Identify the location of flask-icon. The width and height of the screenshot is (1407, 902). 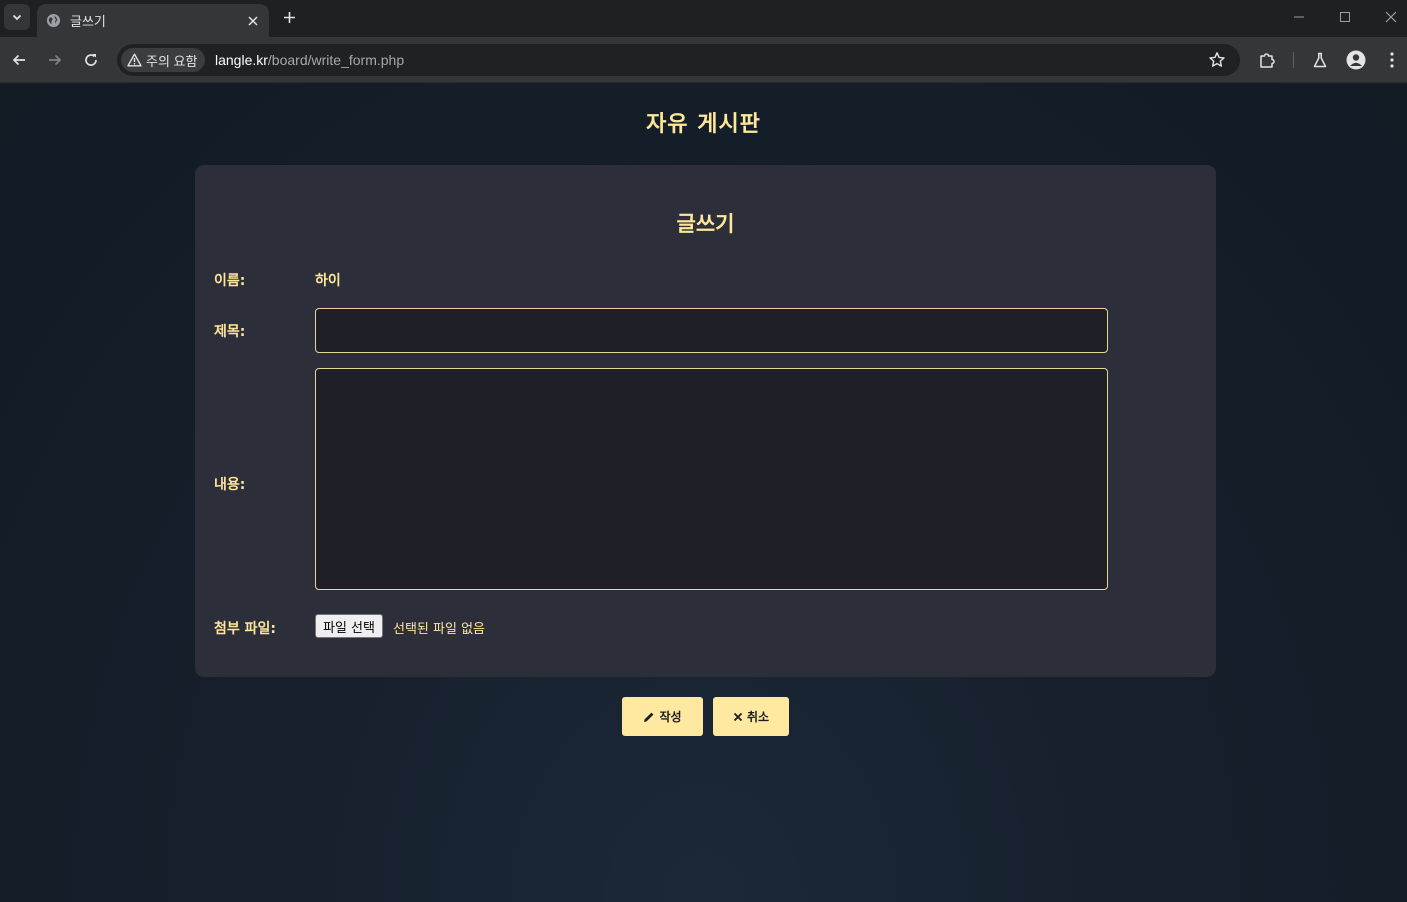
(1320, 60).